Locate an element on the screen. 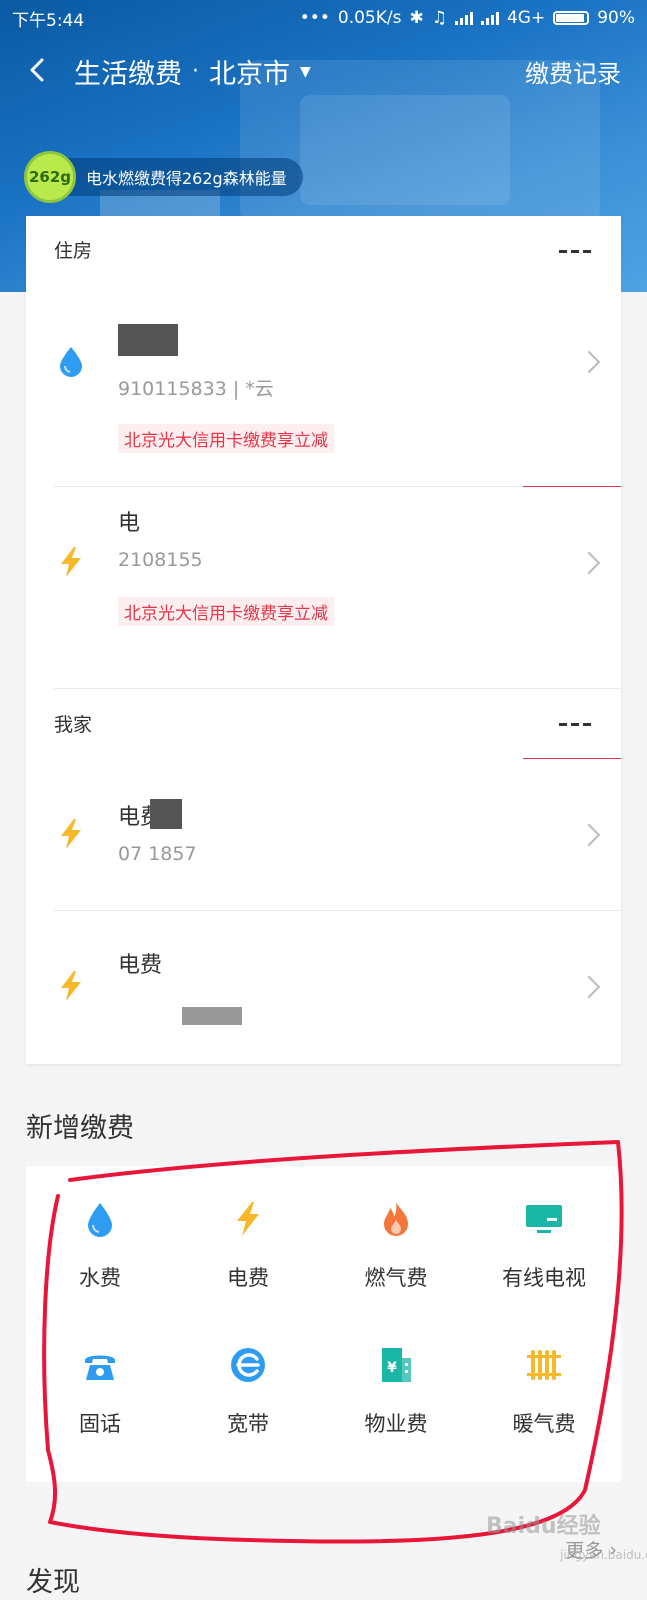 The width and height of the screenshot is (647, 1600). payment-type-label: 电费 is located at coordinates (248, 1278).